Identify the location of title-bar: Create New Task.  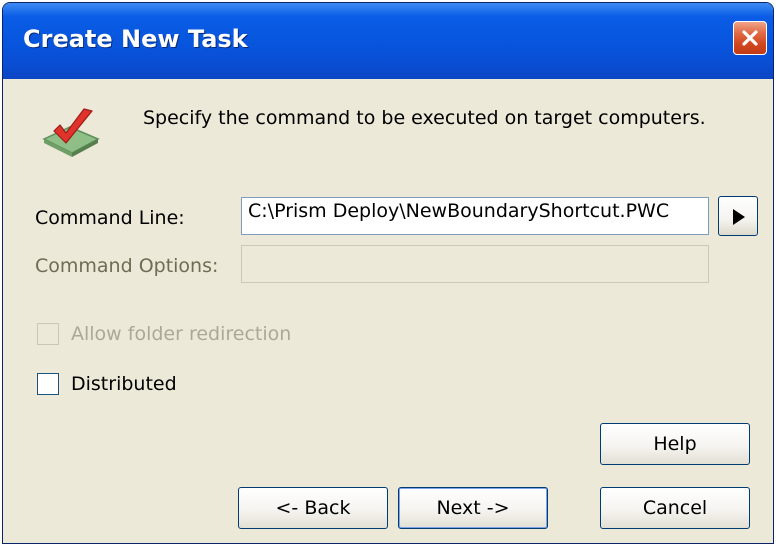
(388, 41).